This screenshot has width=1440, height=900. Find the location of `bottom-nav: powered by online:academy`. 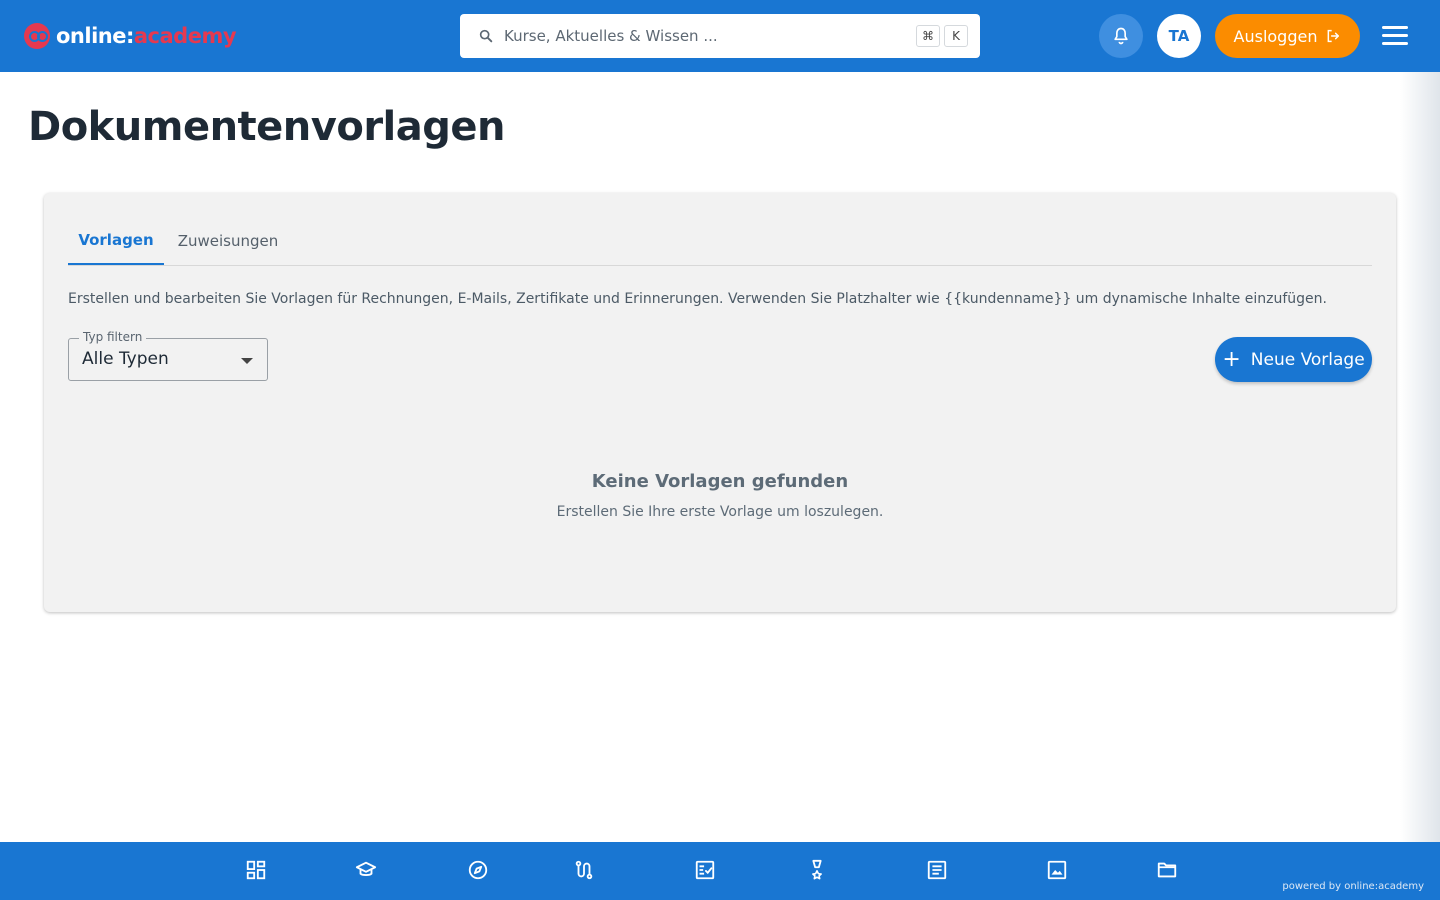

bottom-nav: powered by online:academy is located at coordinates (720, 871).